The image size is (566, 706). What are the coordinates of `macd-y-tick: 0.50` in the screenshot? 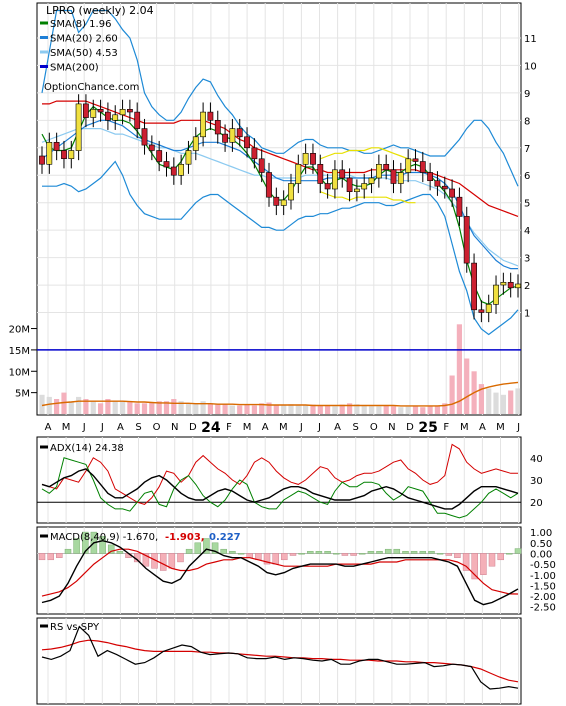 It's located at (541, 544).